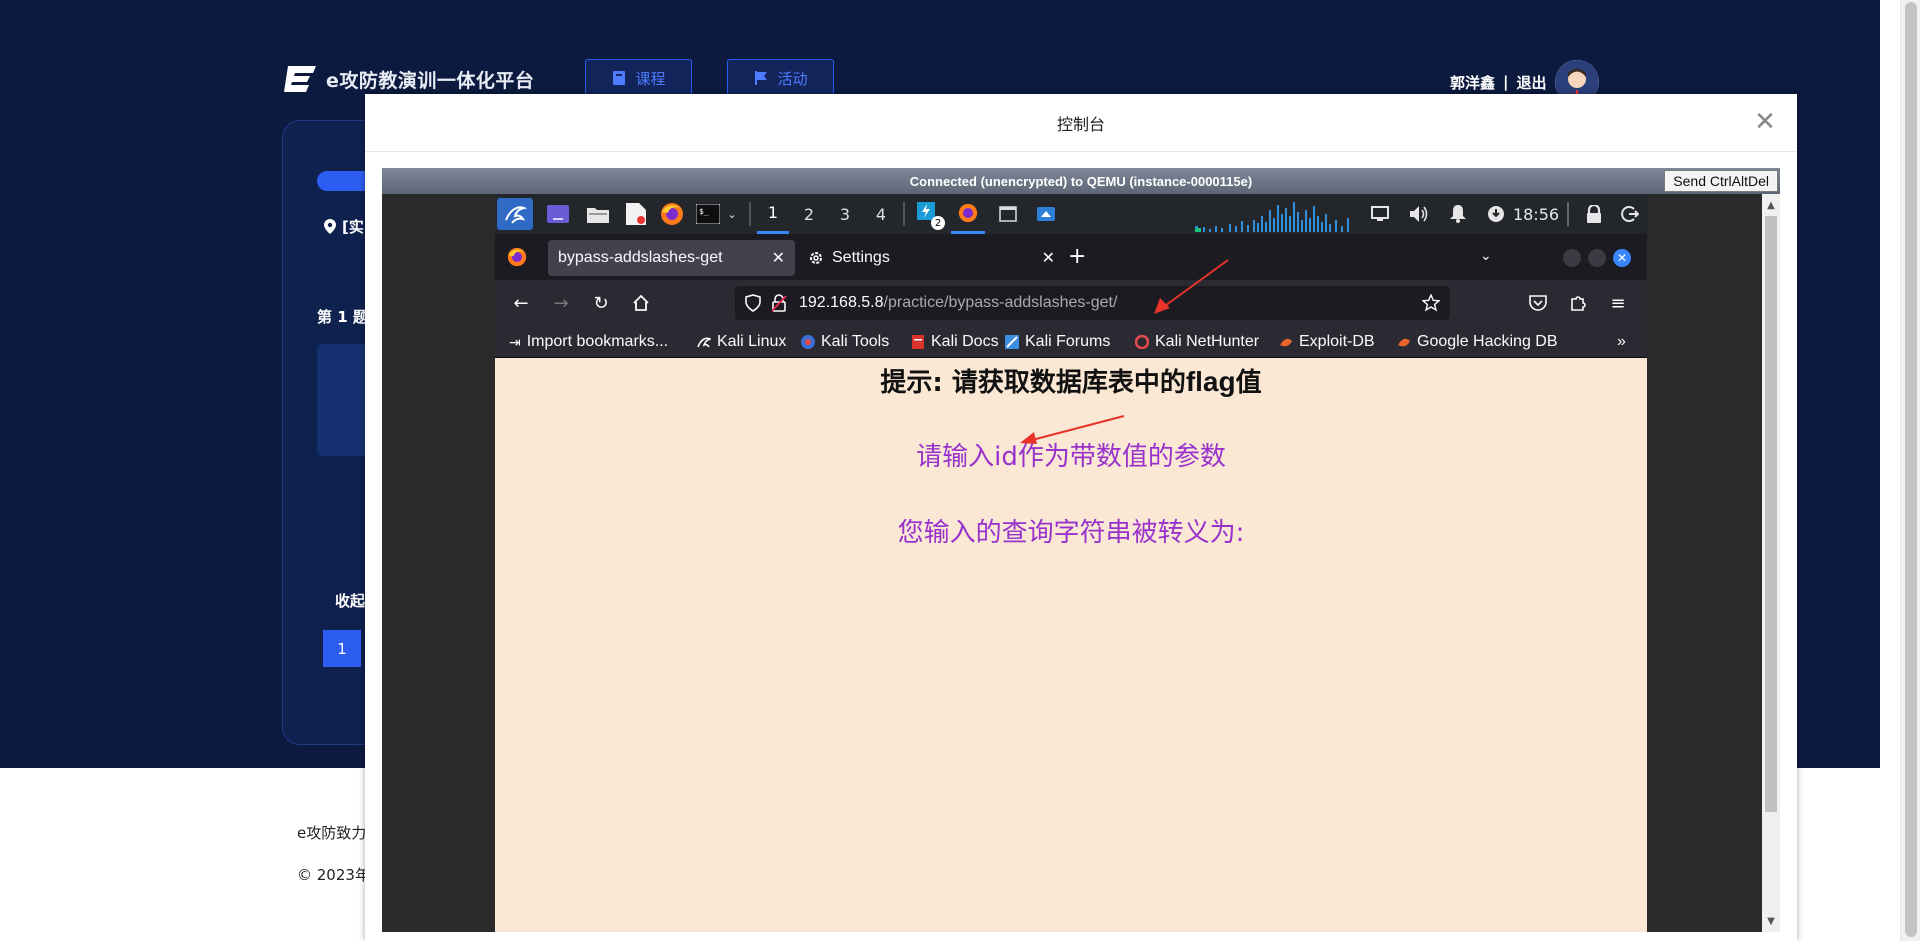  I want to click on lock-screen-button, so click(1594, 214).